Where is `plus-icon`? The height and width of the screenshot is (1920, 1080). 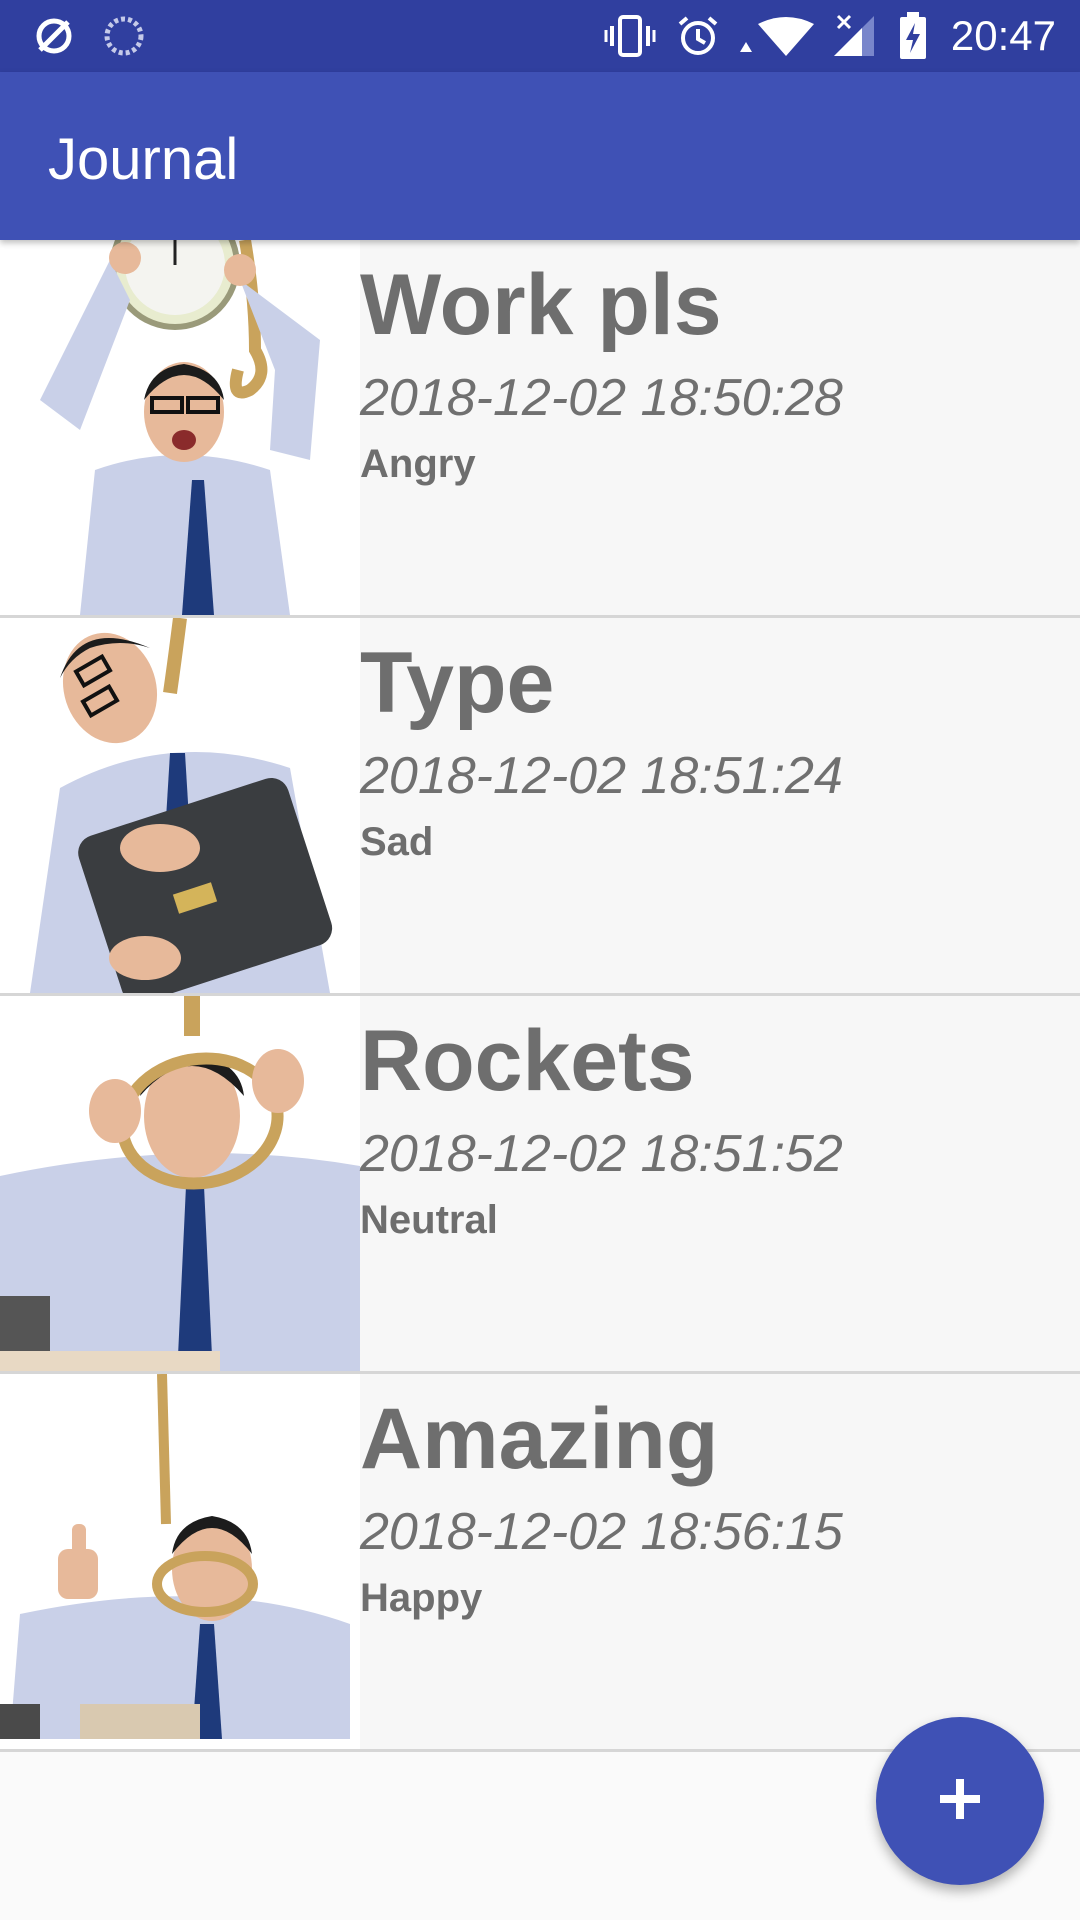 plus-icon is located at coordinates (960, 1801).